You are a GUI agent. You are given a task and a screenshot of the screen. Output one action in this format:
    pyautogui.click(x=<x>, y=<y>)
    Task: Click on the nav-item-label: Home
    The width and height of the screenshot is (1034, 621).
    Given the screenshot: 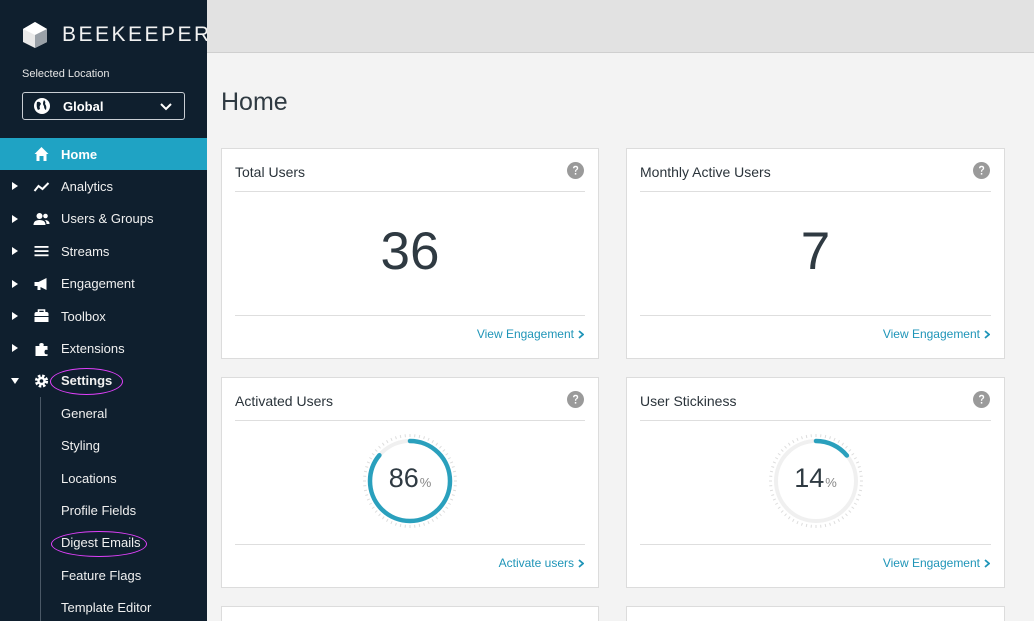 What is the action you would take?
    pyautogui.click(x=79, y=154)
    